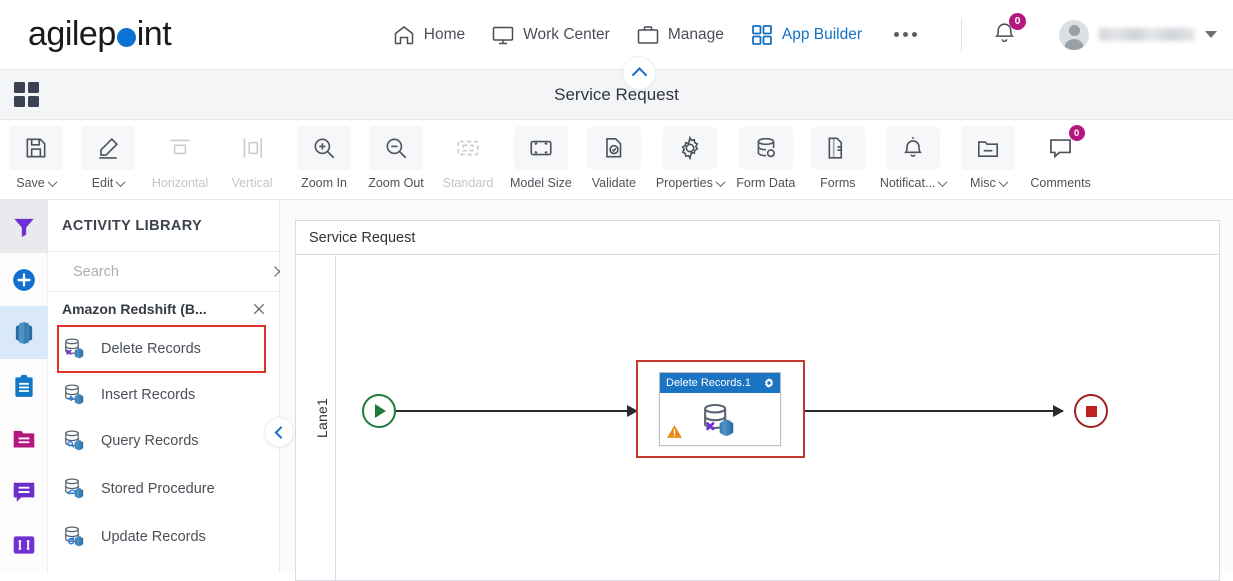 This screenshot has width=1233, height=581. What do you see at coordinates (428, 35) in the screenshot?
I see `nav-item-home: Home` at bounding box center [428, 35].